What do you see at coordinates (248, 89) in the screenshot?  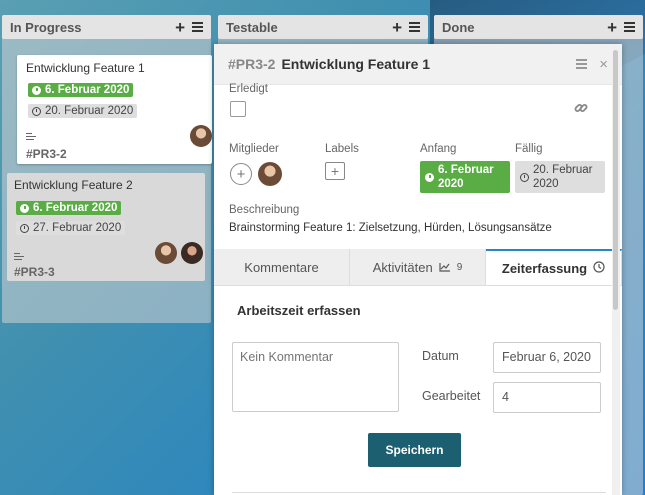 I see `done-label: Erledigt` at bounding box center [248, 89].